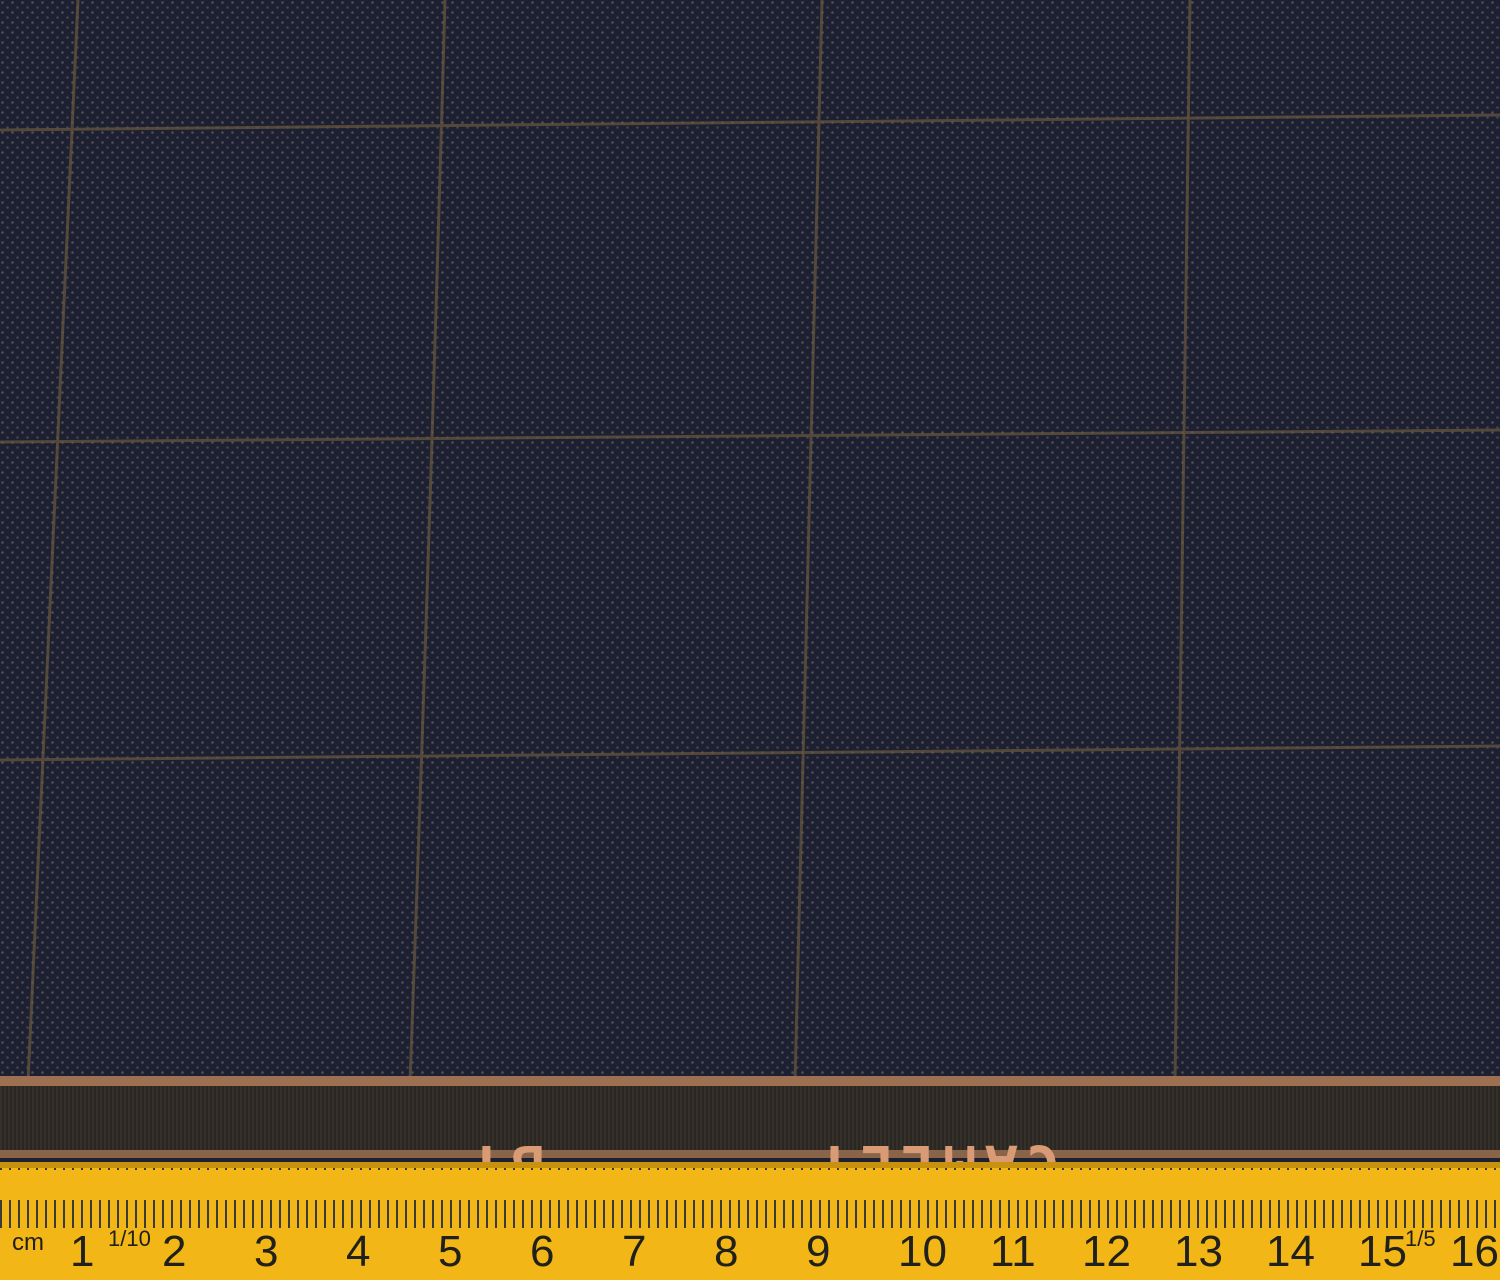  What do you see at coordinates (450, 1251) in the screenshot?
I see `ruler-number-5: 5` at bounding box center [450, 1251].